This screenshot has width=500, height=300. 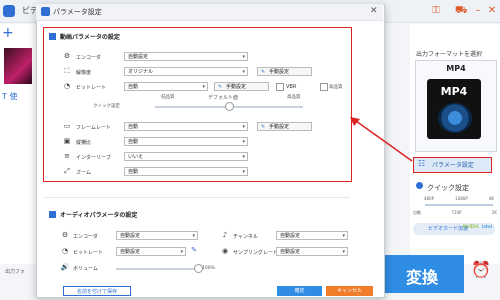 What do you see at coordinates (455, 118) in the screenshot?
I see `film-reel-icon` at bounding box center [455, 118].